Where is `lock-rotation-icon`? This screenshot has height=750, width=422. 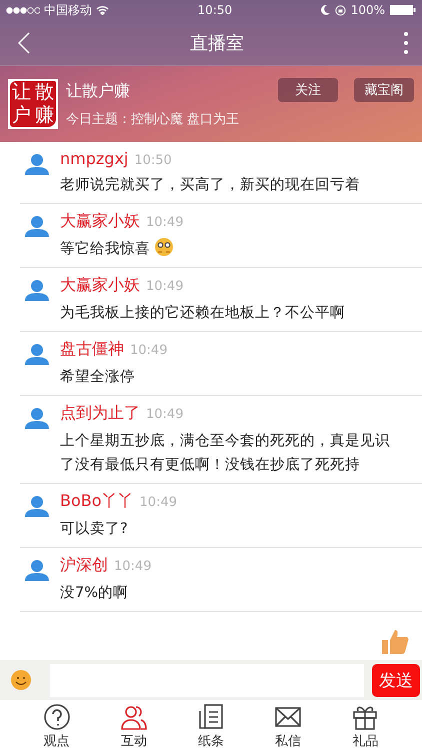 lock-rotation-icon is located at coordinates (340, 10).